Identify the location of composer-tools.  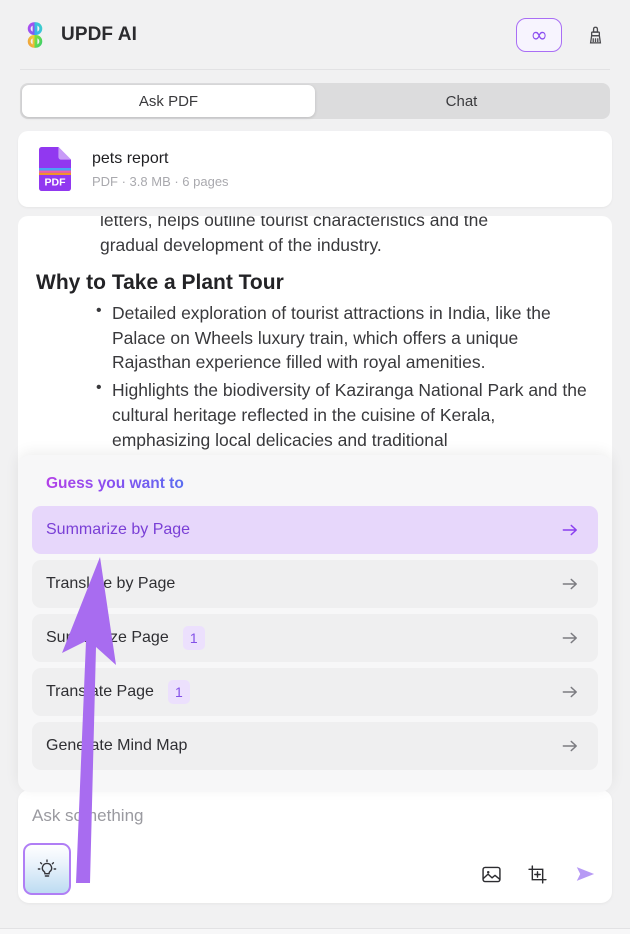
(539, 874).